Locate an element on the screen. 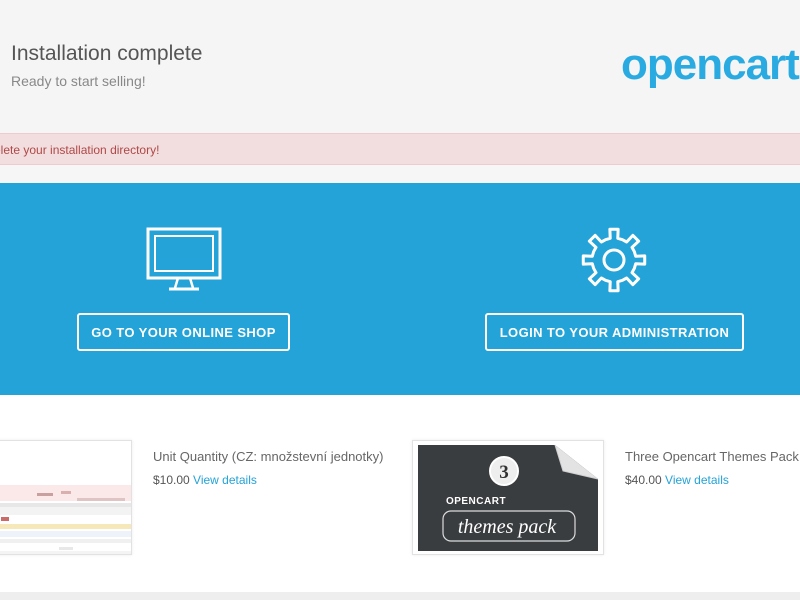 The image size is (800, 600). extension-price: $10.00 is located at coordinates (171, 480).